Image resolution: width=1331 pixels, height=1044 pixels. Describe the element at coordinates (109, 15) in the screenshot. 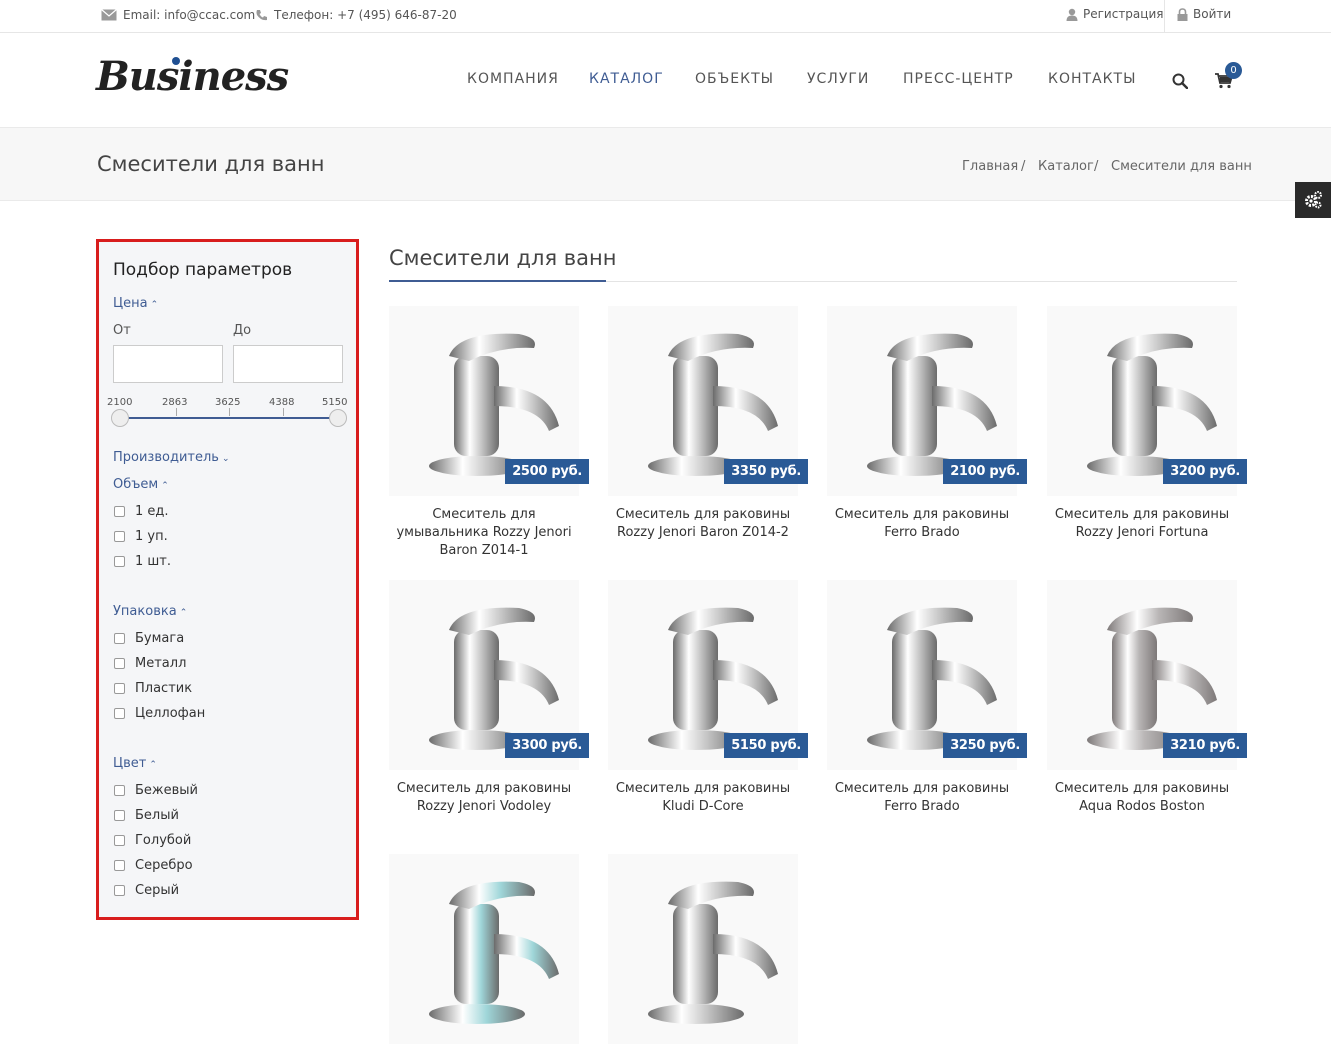

I see `envelope-icon` at that location.